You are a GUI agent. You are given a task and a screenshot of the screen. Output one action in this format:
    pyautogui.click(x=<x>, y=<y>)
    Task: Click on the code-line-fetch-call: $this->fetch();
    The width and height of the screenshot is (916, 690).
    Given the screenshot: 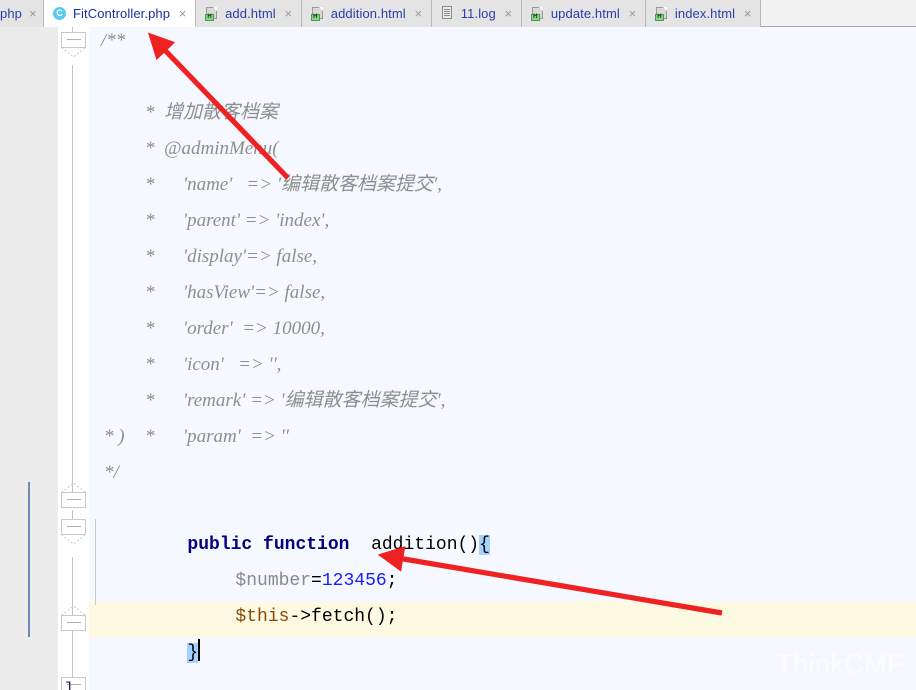 What is the action you would take?
    pyautogui.click(x=273, y=595)
    